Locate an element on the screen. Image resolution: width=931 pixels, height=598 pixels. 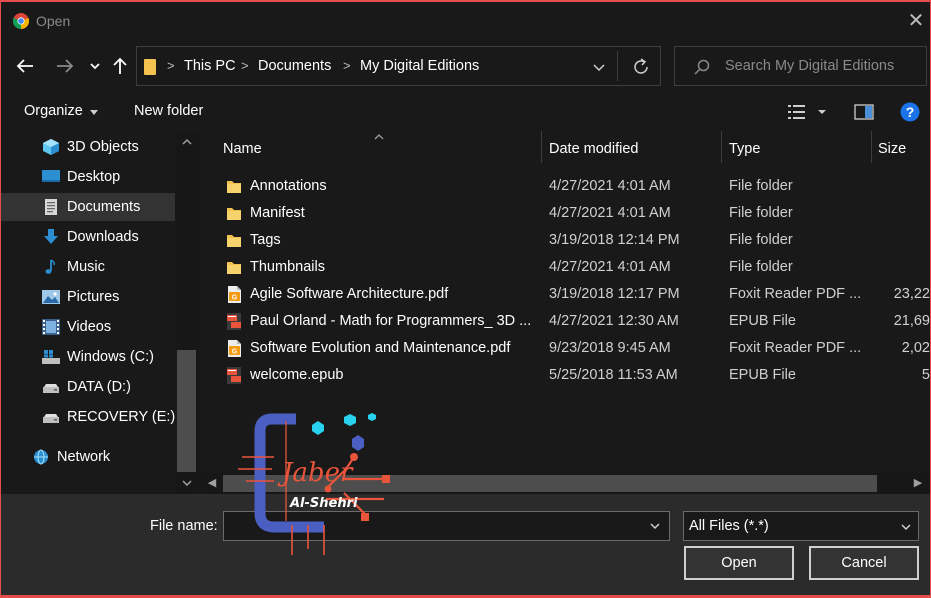
arrow-right-icon is located at coordinates (65, 66).